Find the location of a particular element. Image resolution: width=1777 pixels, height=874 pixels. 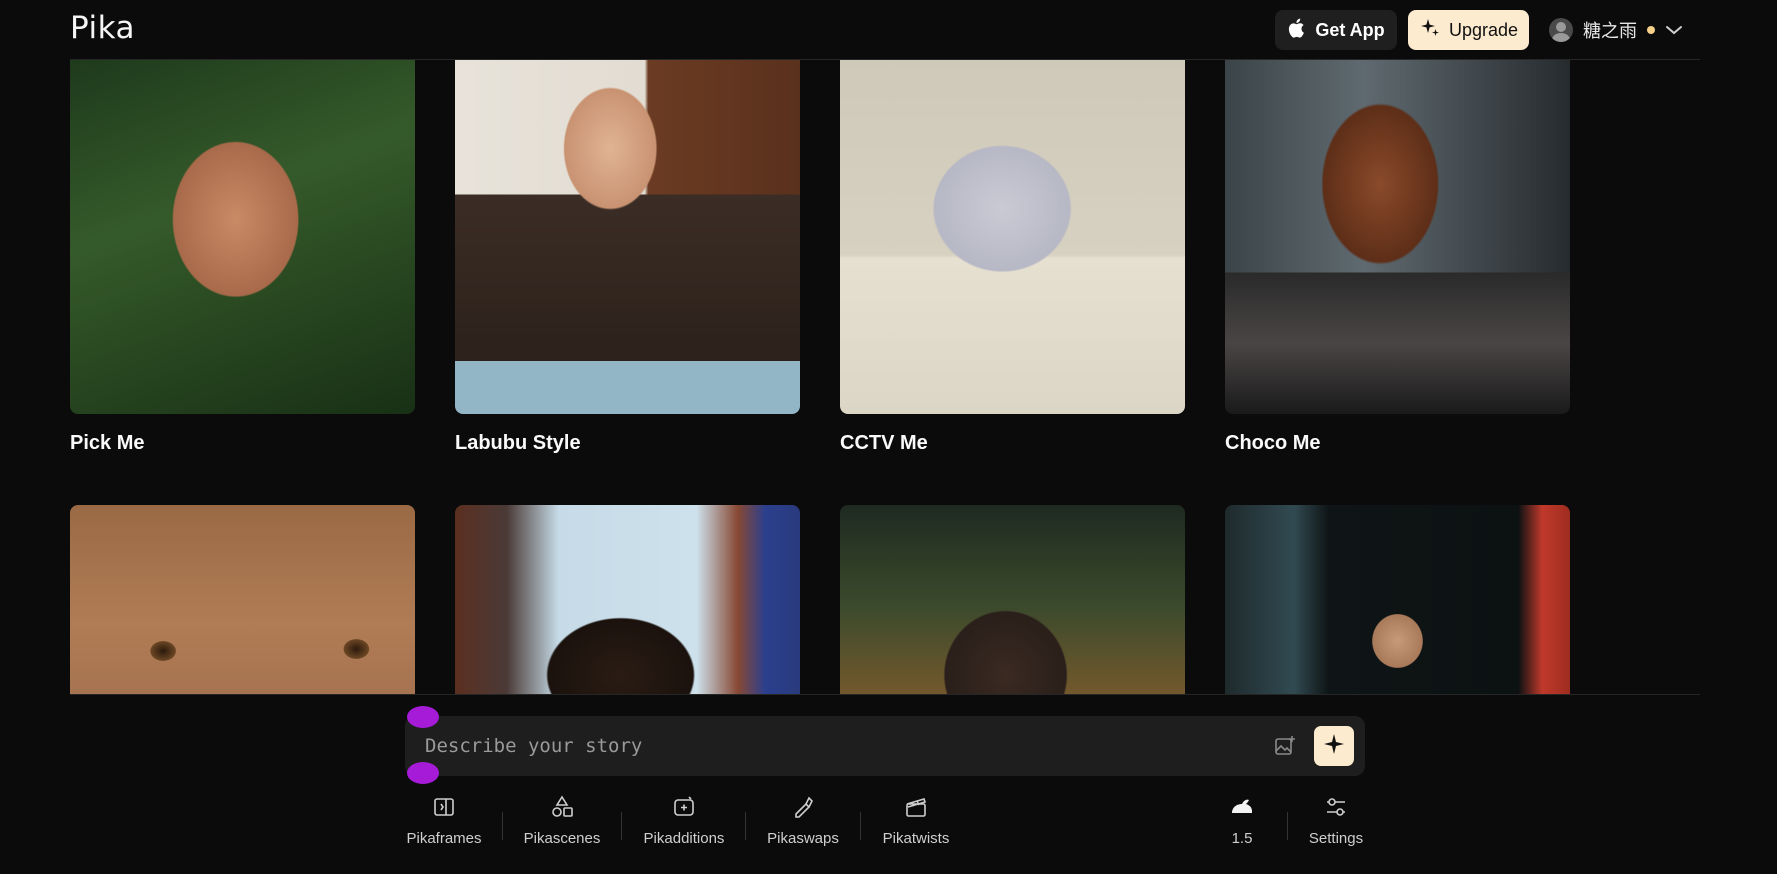

avatar is located at coordinates (1561, 30).